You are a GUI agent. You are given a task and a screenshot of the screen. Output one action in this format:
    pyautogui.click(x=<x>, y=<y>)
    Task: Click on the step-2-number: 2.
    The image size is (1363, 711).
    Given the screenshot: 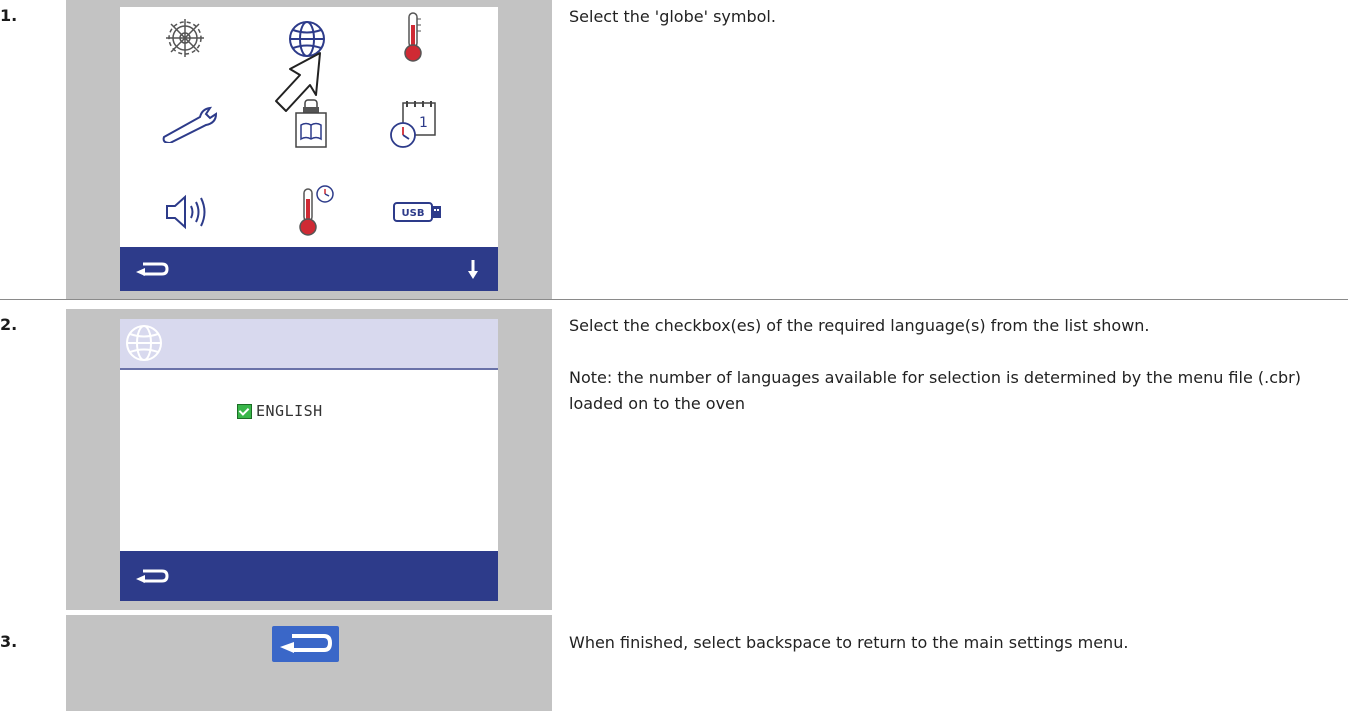 What is the action you would take?
    pyautogui.click(x=9, y=324)
    